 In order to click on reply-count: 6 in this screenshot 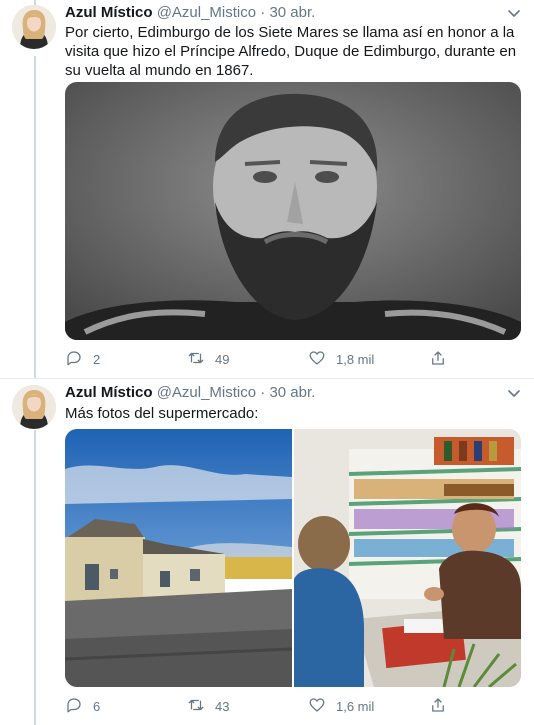, I will do `click(97, 706)`.